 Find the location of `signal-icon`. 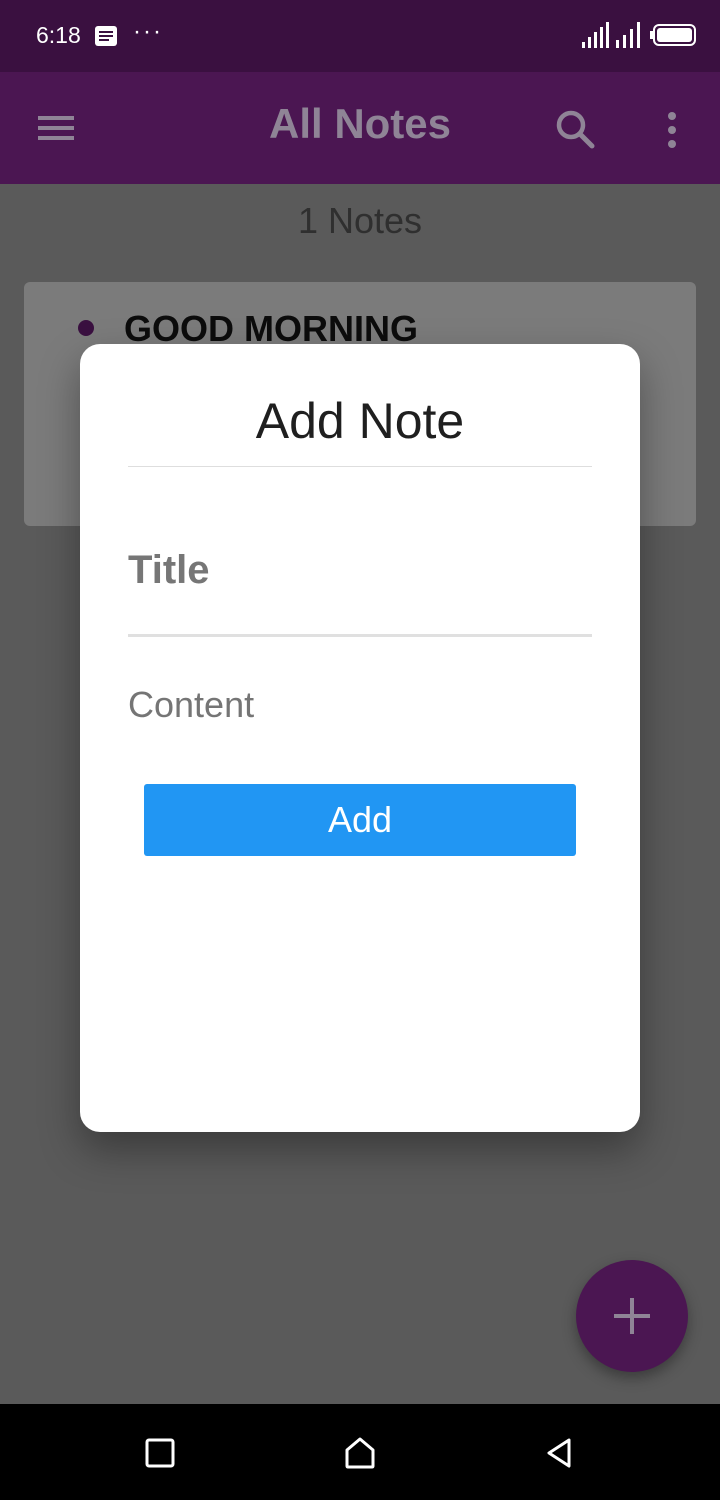

signal-icon is located at coordinates (628, 35).